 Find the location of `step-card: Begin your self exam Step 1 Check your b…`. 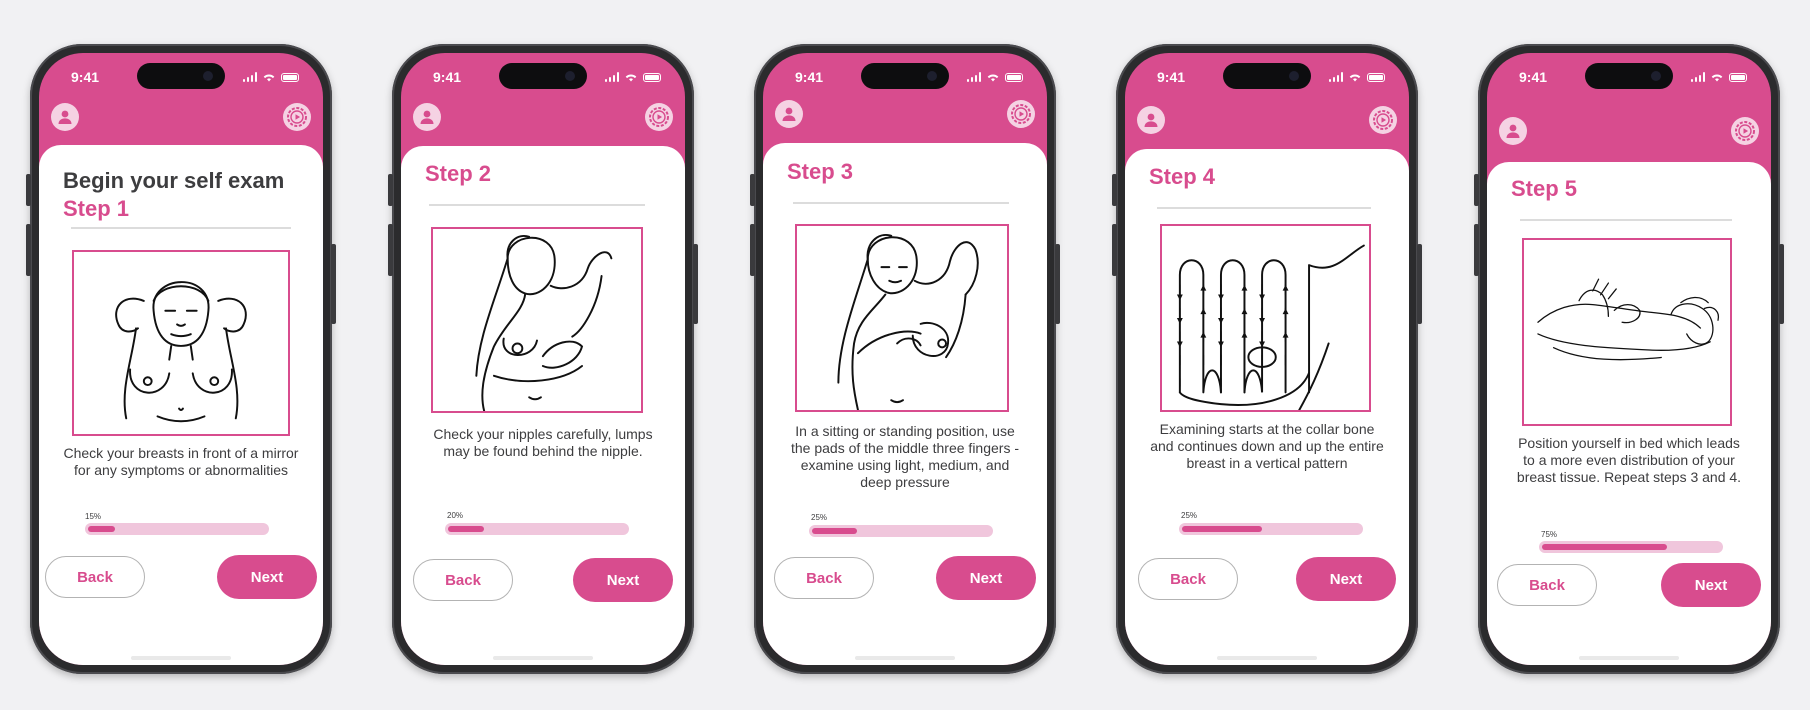

step-card: Begin your self exam Step 1 Check your b… is located at coordinates (181, 405).